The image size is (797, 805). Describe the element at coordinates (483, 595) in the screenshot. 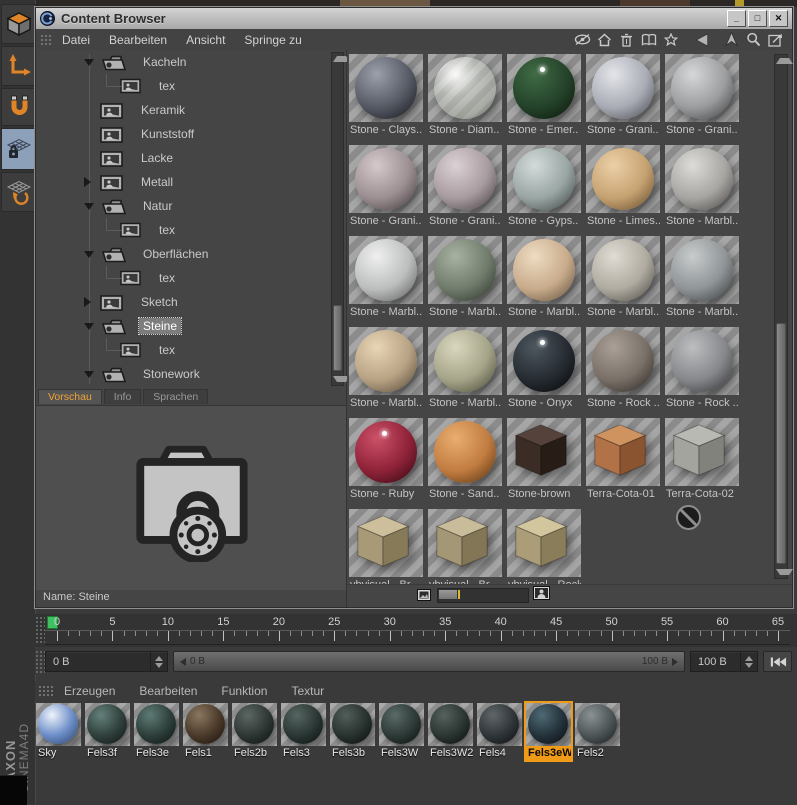

I see `zoom-slider` at that location.